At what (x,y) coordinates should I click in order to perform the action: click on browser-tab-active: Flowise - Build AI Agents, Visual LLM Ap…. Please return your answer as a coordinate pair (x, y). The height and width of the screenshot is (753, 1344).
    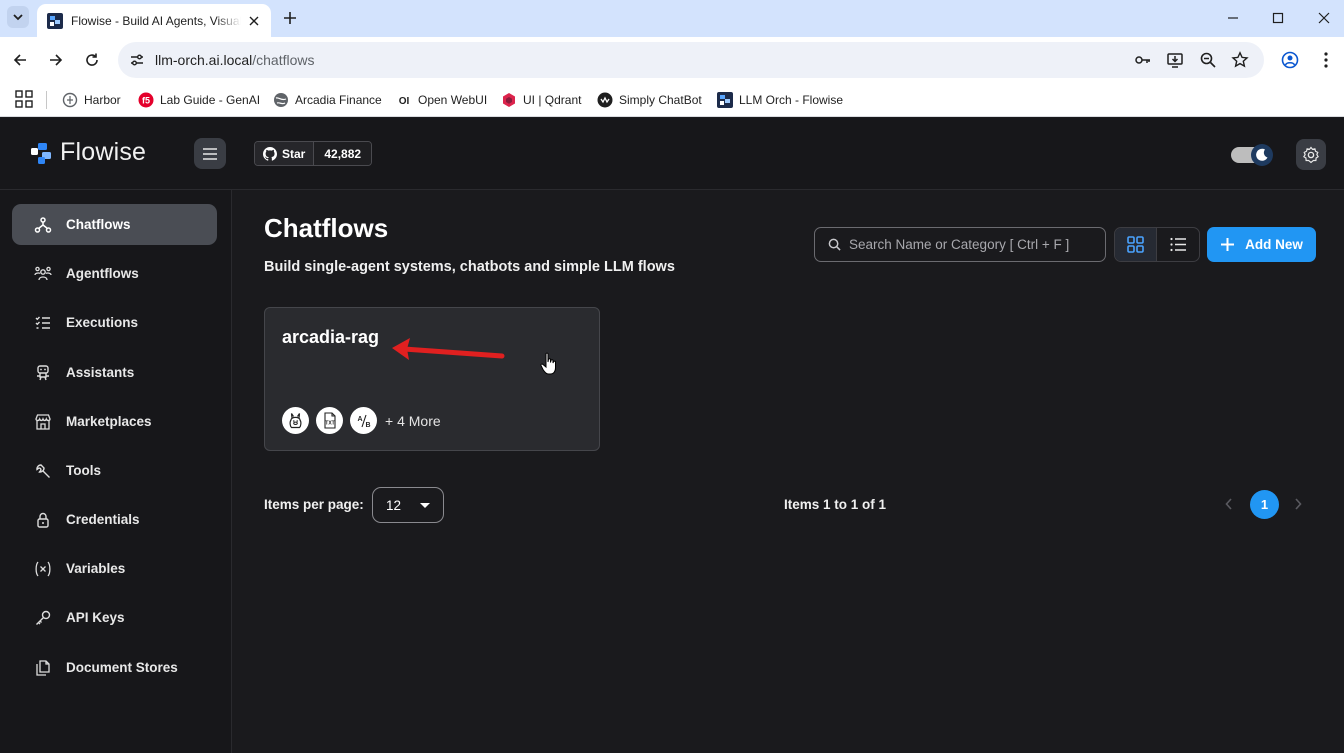
    Looking at the image, I should click on (154, 20).